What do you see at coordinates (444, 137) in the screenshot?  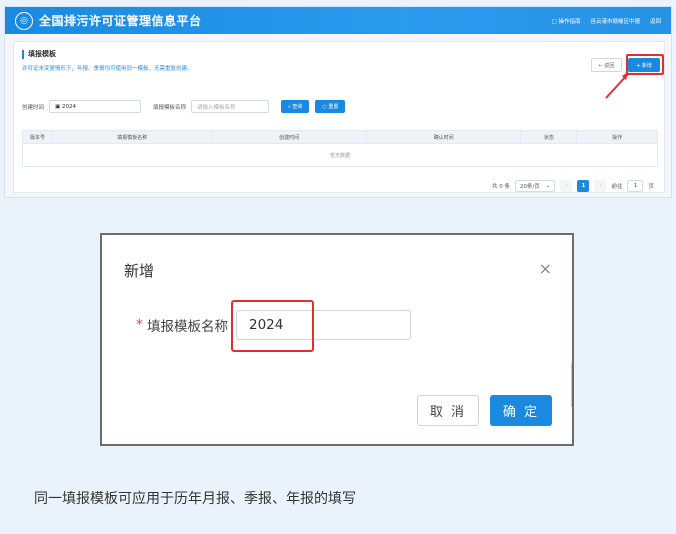 I see `col-confirm-time: 确认时间` at bounding box center [444, 137].